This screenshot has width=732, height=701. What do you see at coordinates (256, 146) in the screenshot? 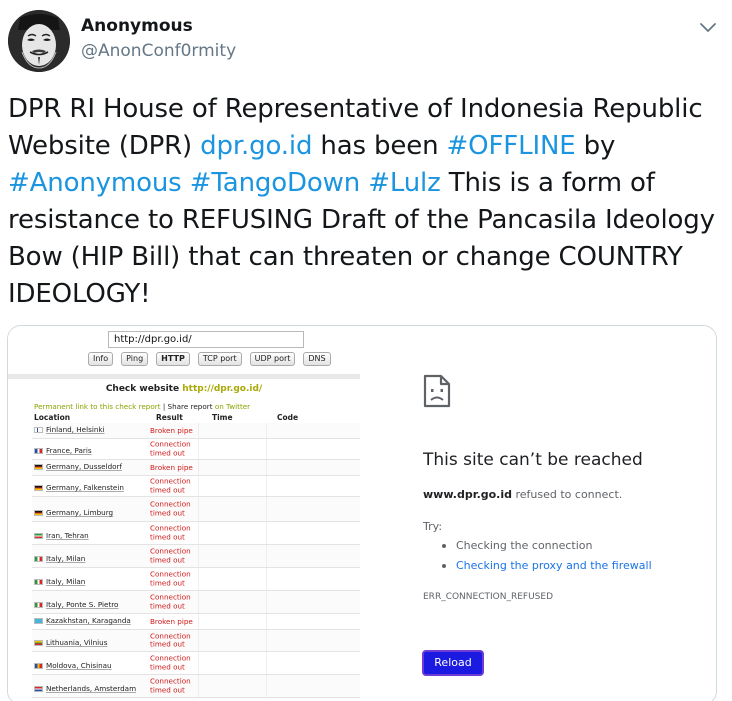
I see `link-dpr: dpr.go.id` at bounding box center [256, 146].